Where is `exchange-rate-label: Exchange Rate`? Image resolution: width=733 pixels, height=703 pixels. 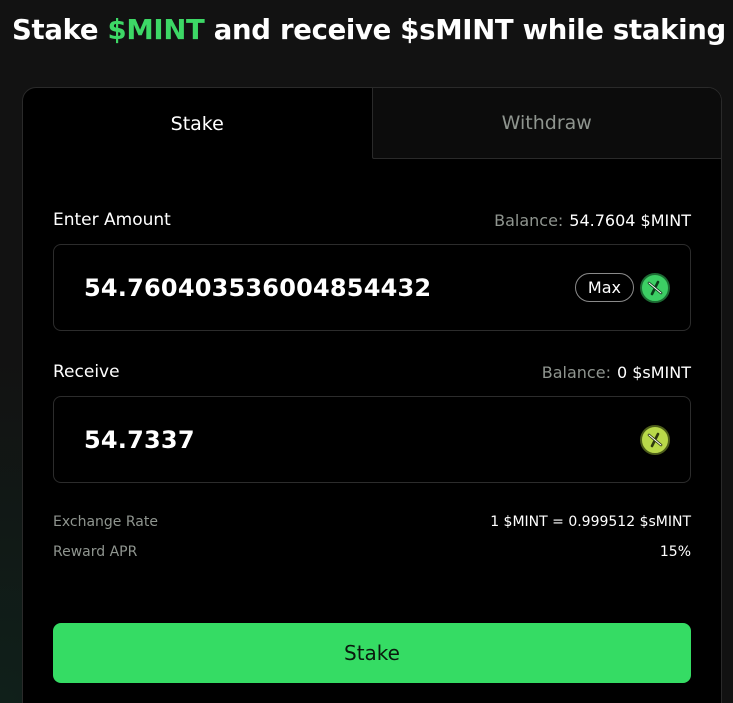 exchange-rate-label: Exchange Rate is located at coordinates (105, 522).